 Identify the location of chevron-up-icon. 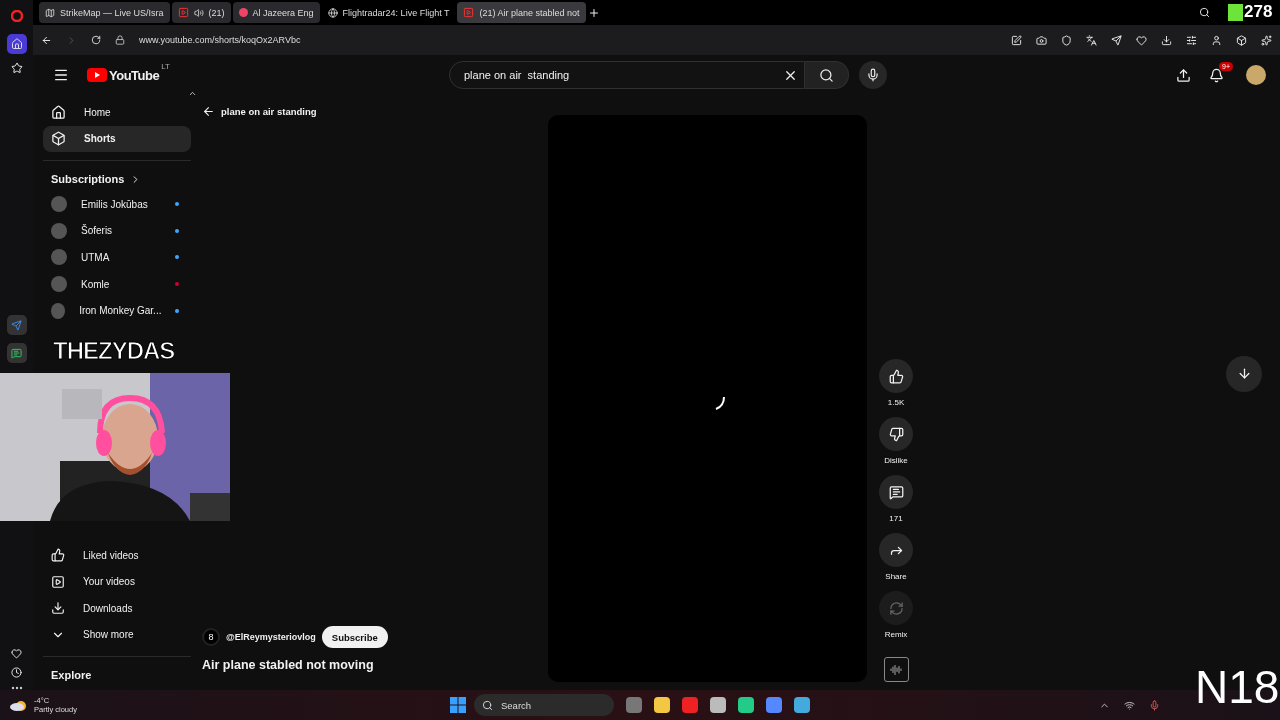
(192, 93).